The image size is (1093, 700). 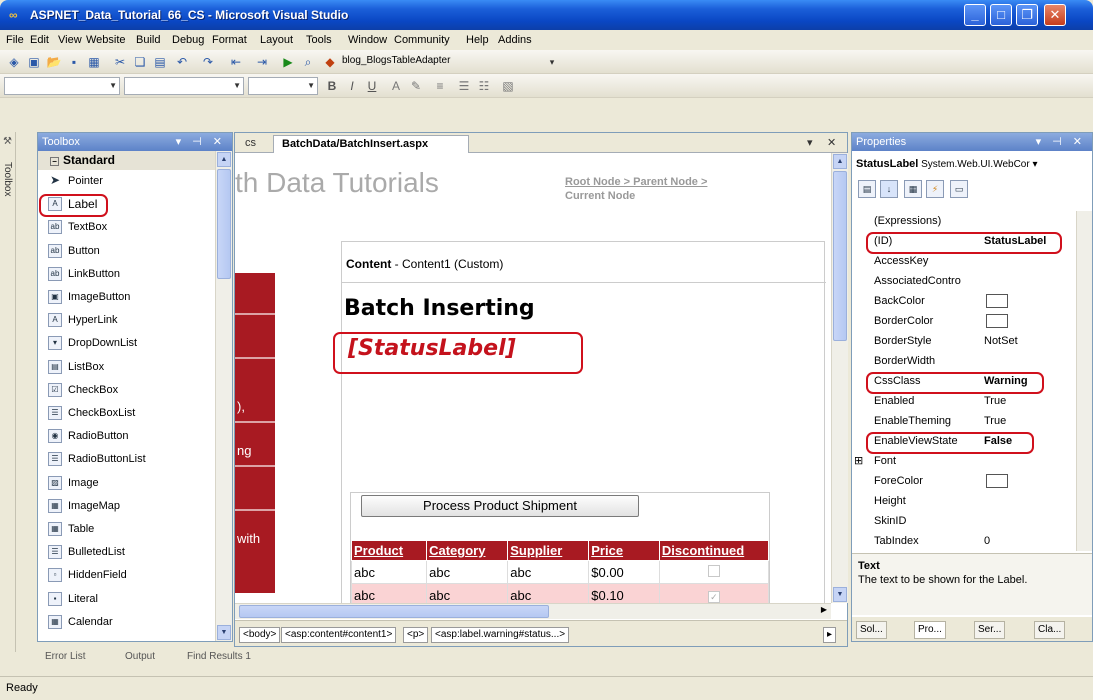 What do you see at coordinates (39, 40) in the screenshot?
I see `menu-edit: Edit` at bounding box center [39, 40].